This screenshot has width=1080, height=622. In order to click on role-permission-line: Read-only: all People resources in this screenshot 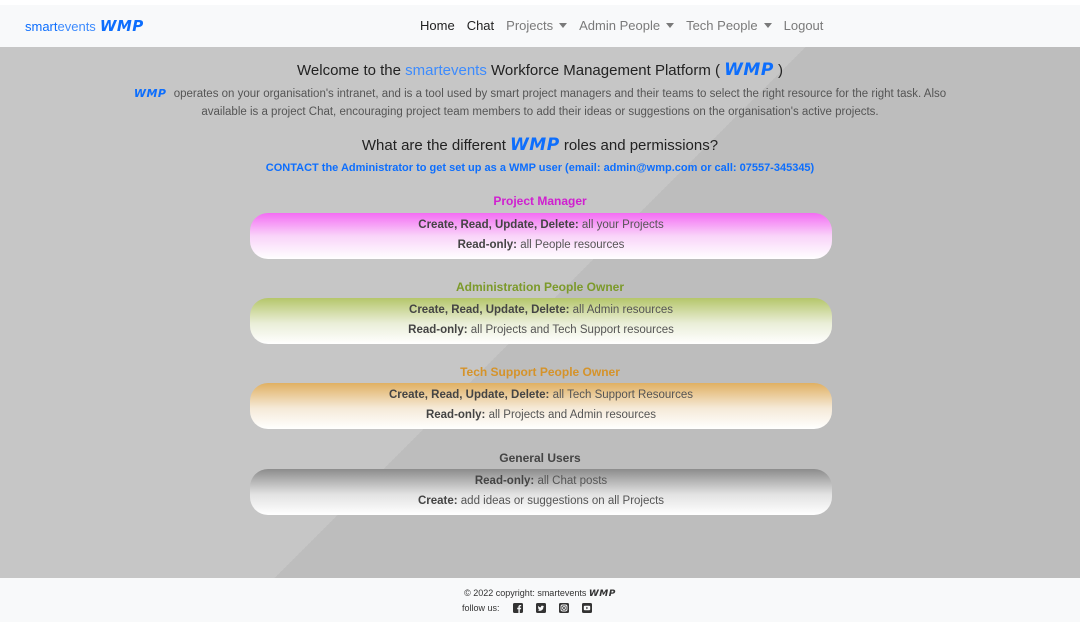, I will do `click(541, 245)`.